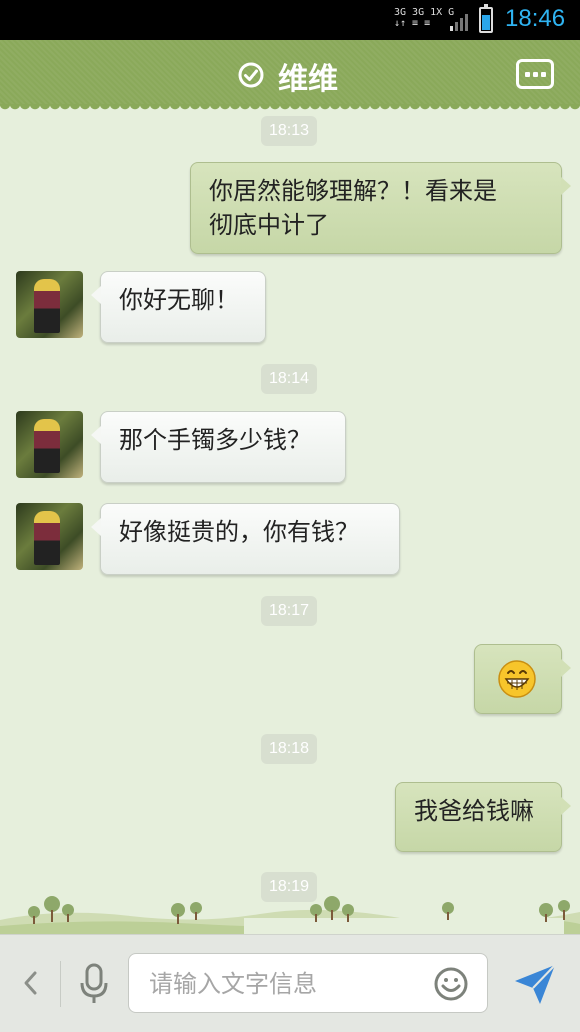  Describe the element at coordinates (535, 18) in the screenshot. I see `status-time: 18:46` at that location.